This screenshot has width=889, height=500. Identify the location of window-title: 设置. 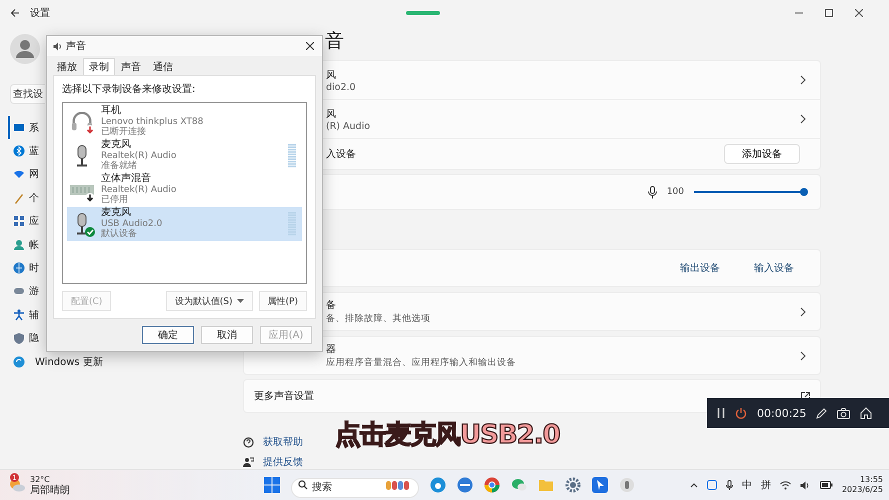
(40, 13).